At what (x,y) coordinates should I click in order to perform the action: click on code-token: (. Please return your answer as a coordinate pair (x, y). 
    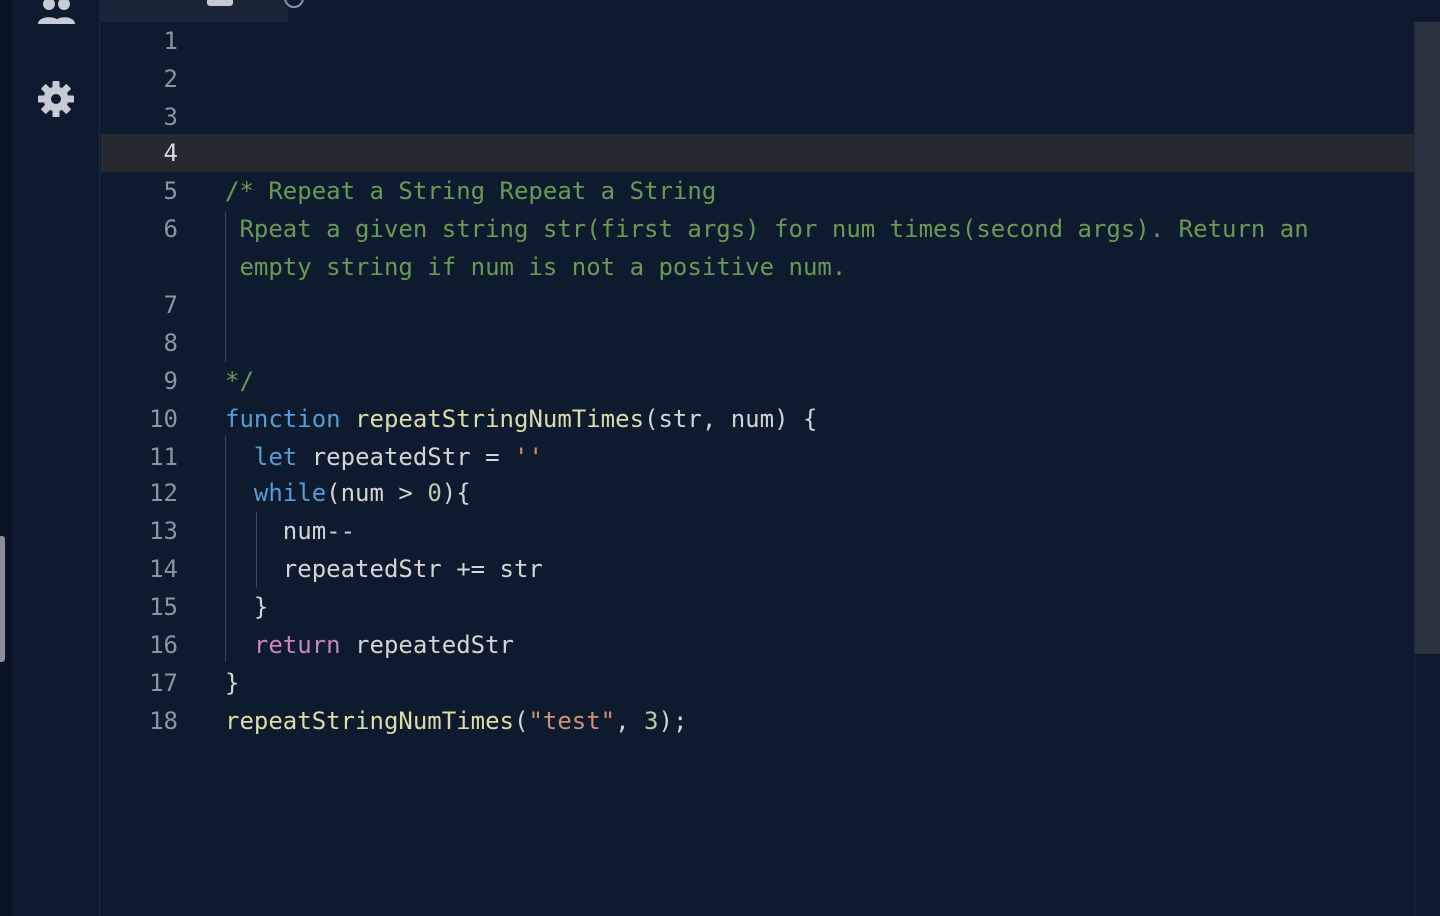
    Looking at the image, I should click on (521, 721).